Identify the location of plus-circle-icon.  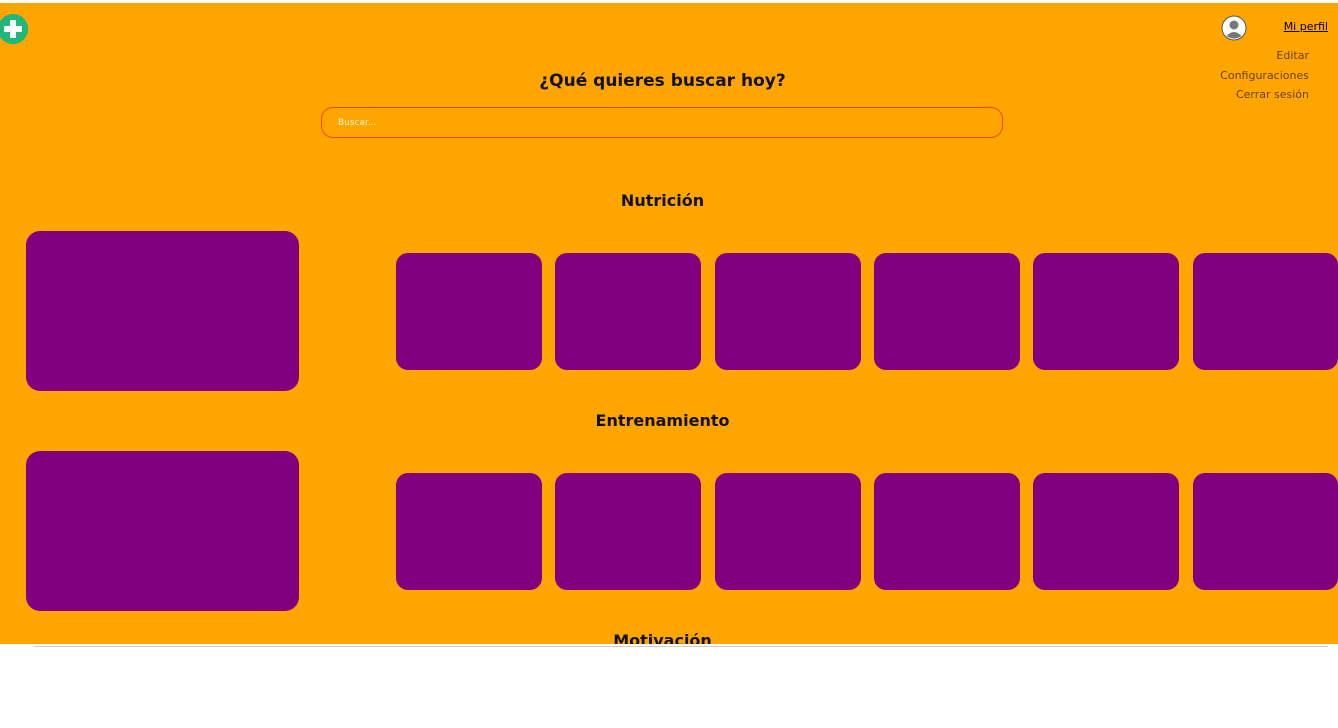
(14, 29).